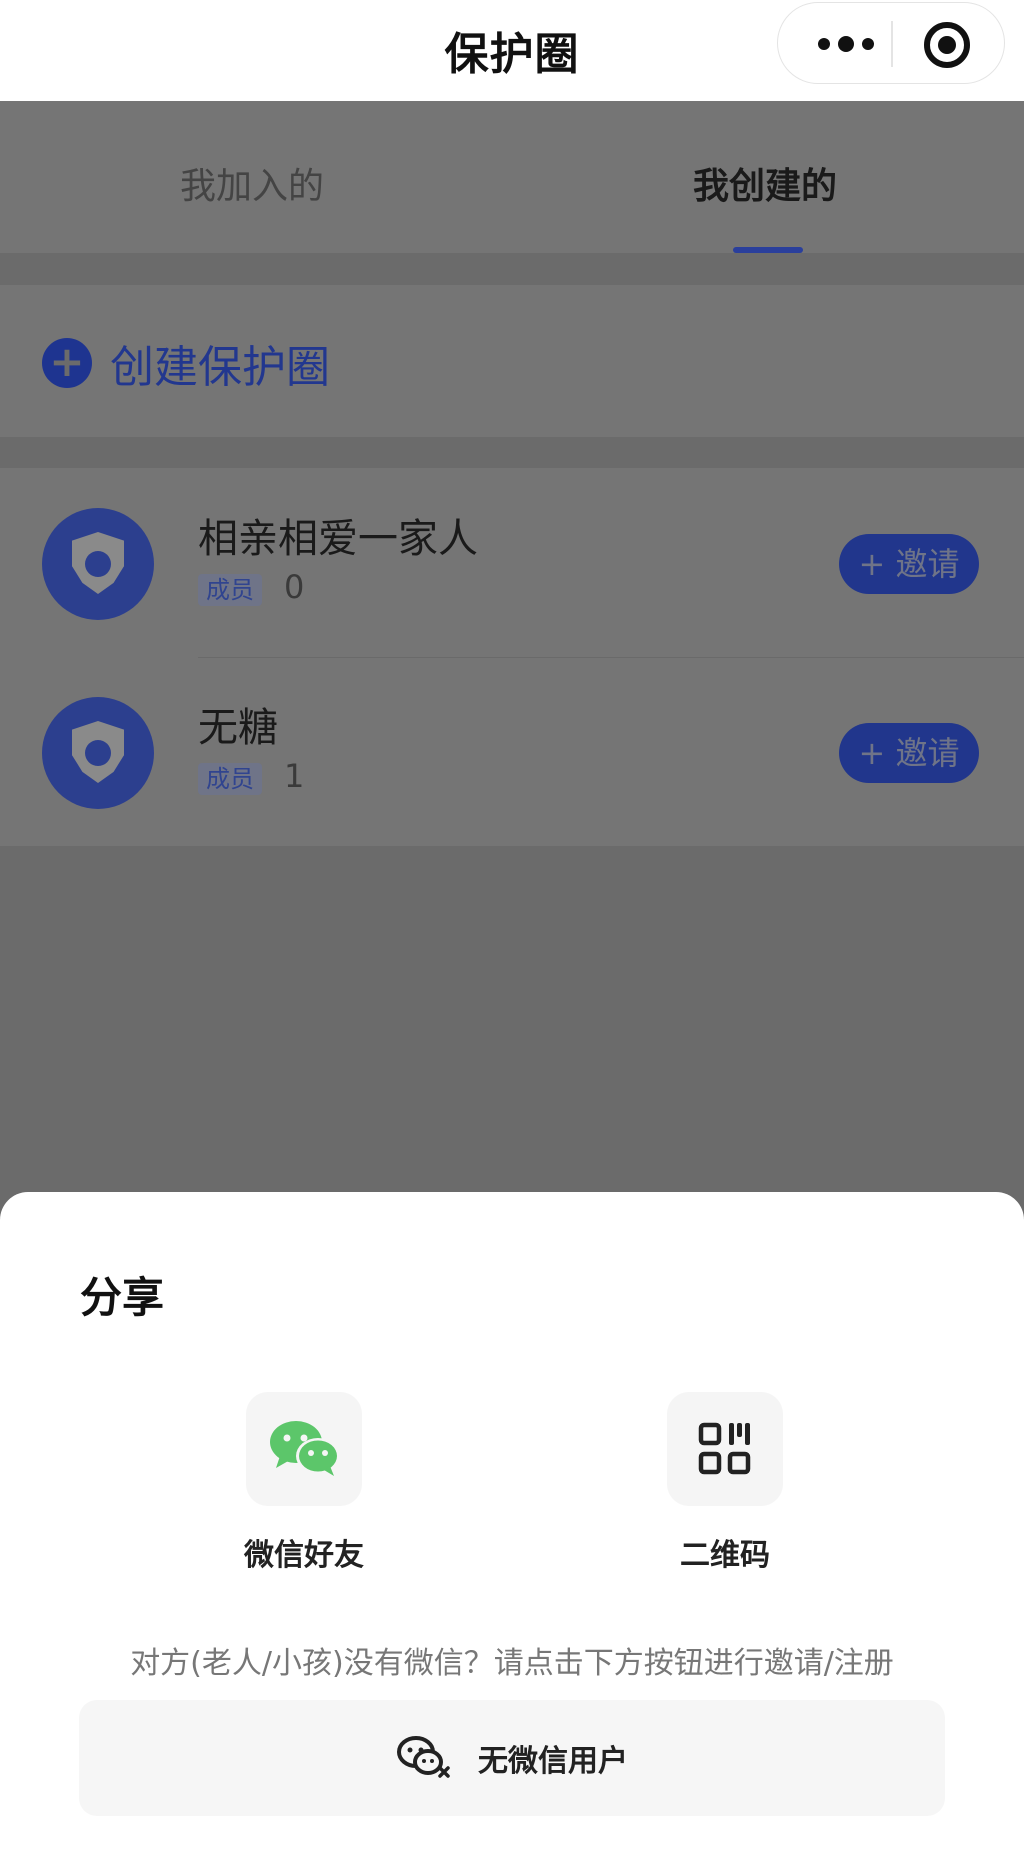 Image resolution: width=1024 pixels, height=1855 pixels. I want to click on share-sheet-title: 分享, so click(122, 1297).